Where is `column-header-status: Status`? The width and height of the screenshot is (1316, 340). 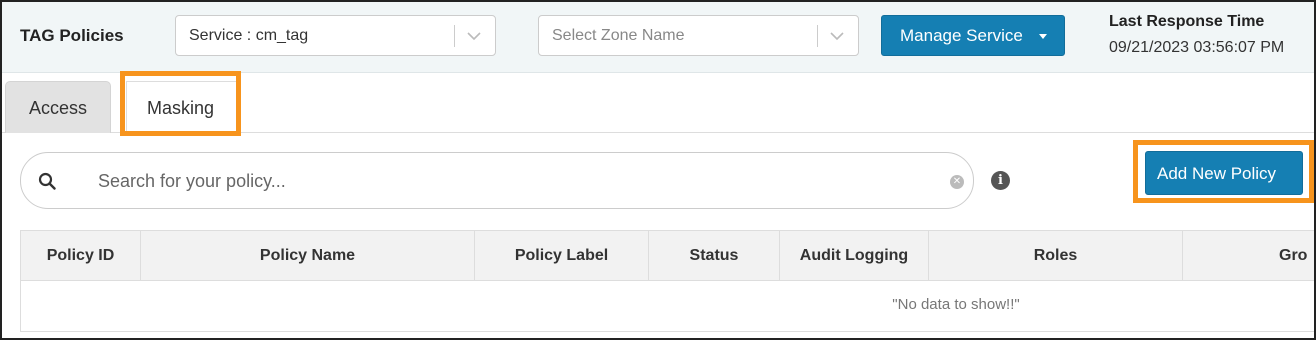 column-header-status: Status is located at coordinates (714, 256).